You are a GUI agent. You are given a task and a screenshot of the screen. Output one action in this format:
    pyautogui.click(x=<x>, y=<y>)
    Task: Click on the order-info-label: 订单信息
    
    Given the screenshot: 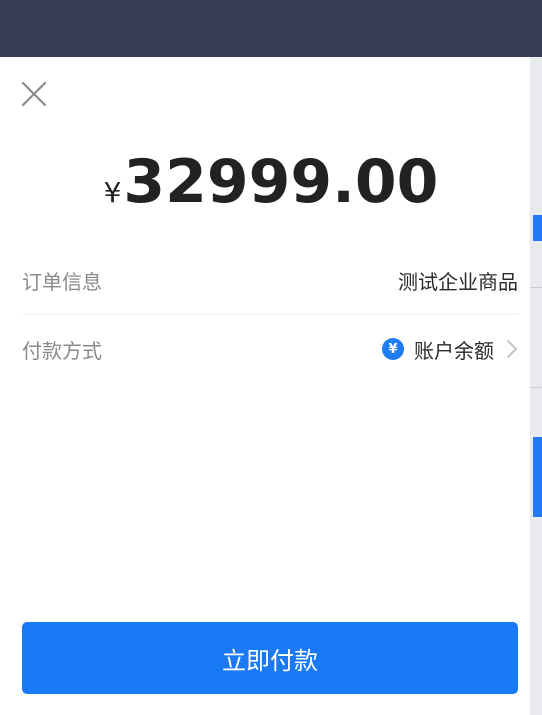 What is the action you would take?
    pyautogui.click(x=62, y=281)
    